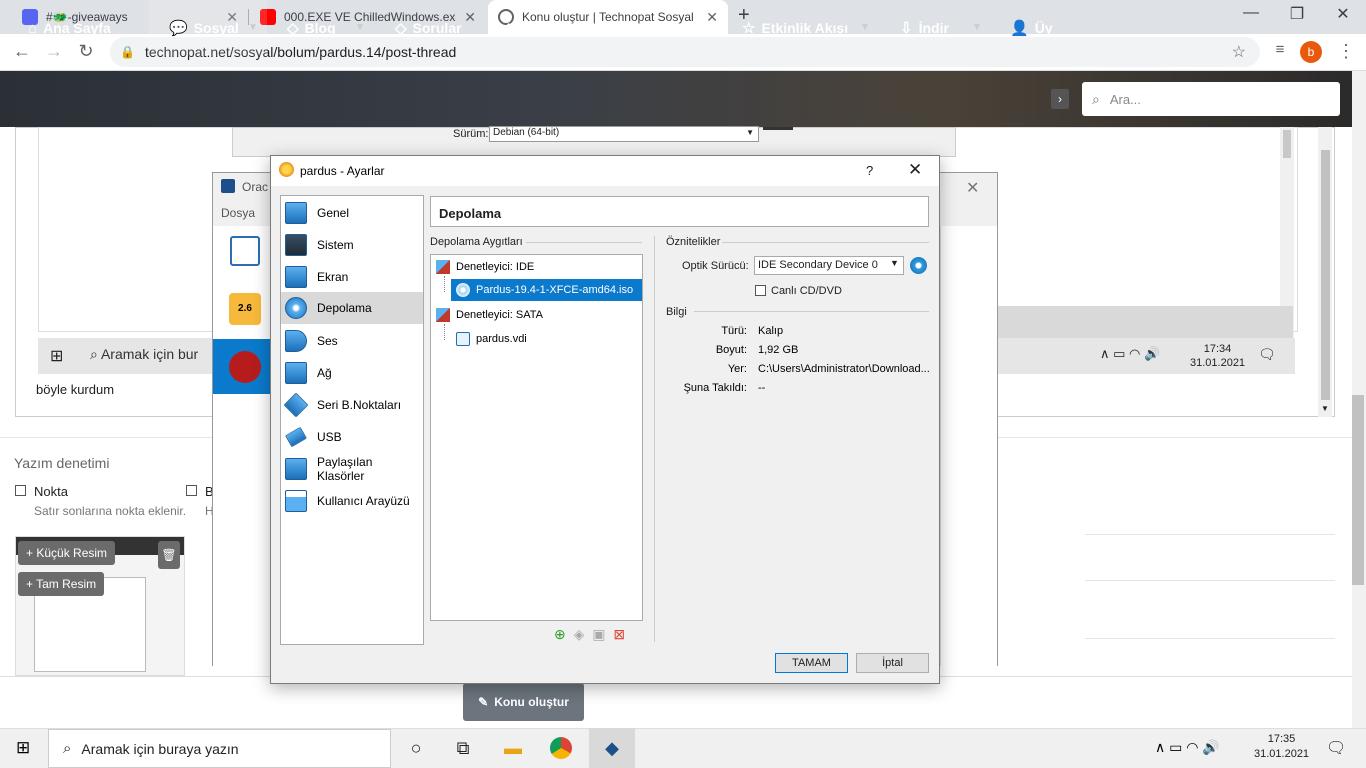 The image size is (1366, 768). Describe the element at coordinates (333, 213) in the screenshot. I see `category-label: Genel` at that location.